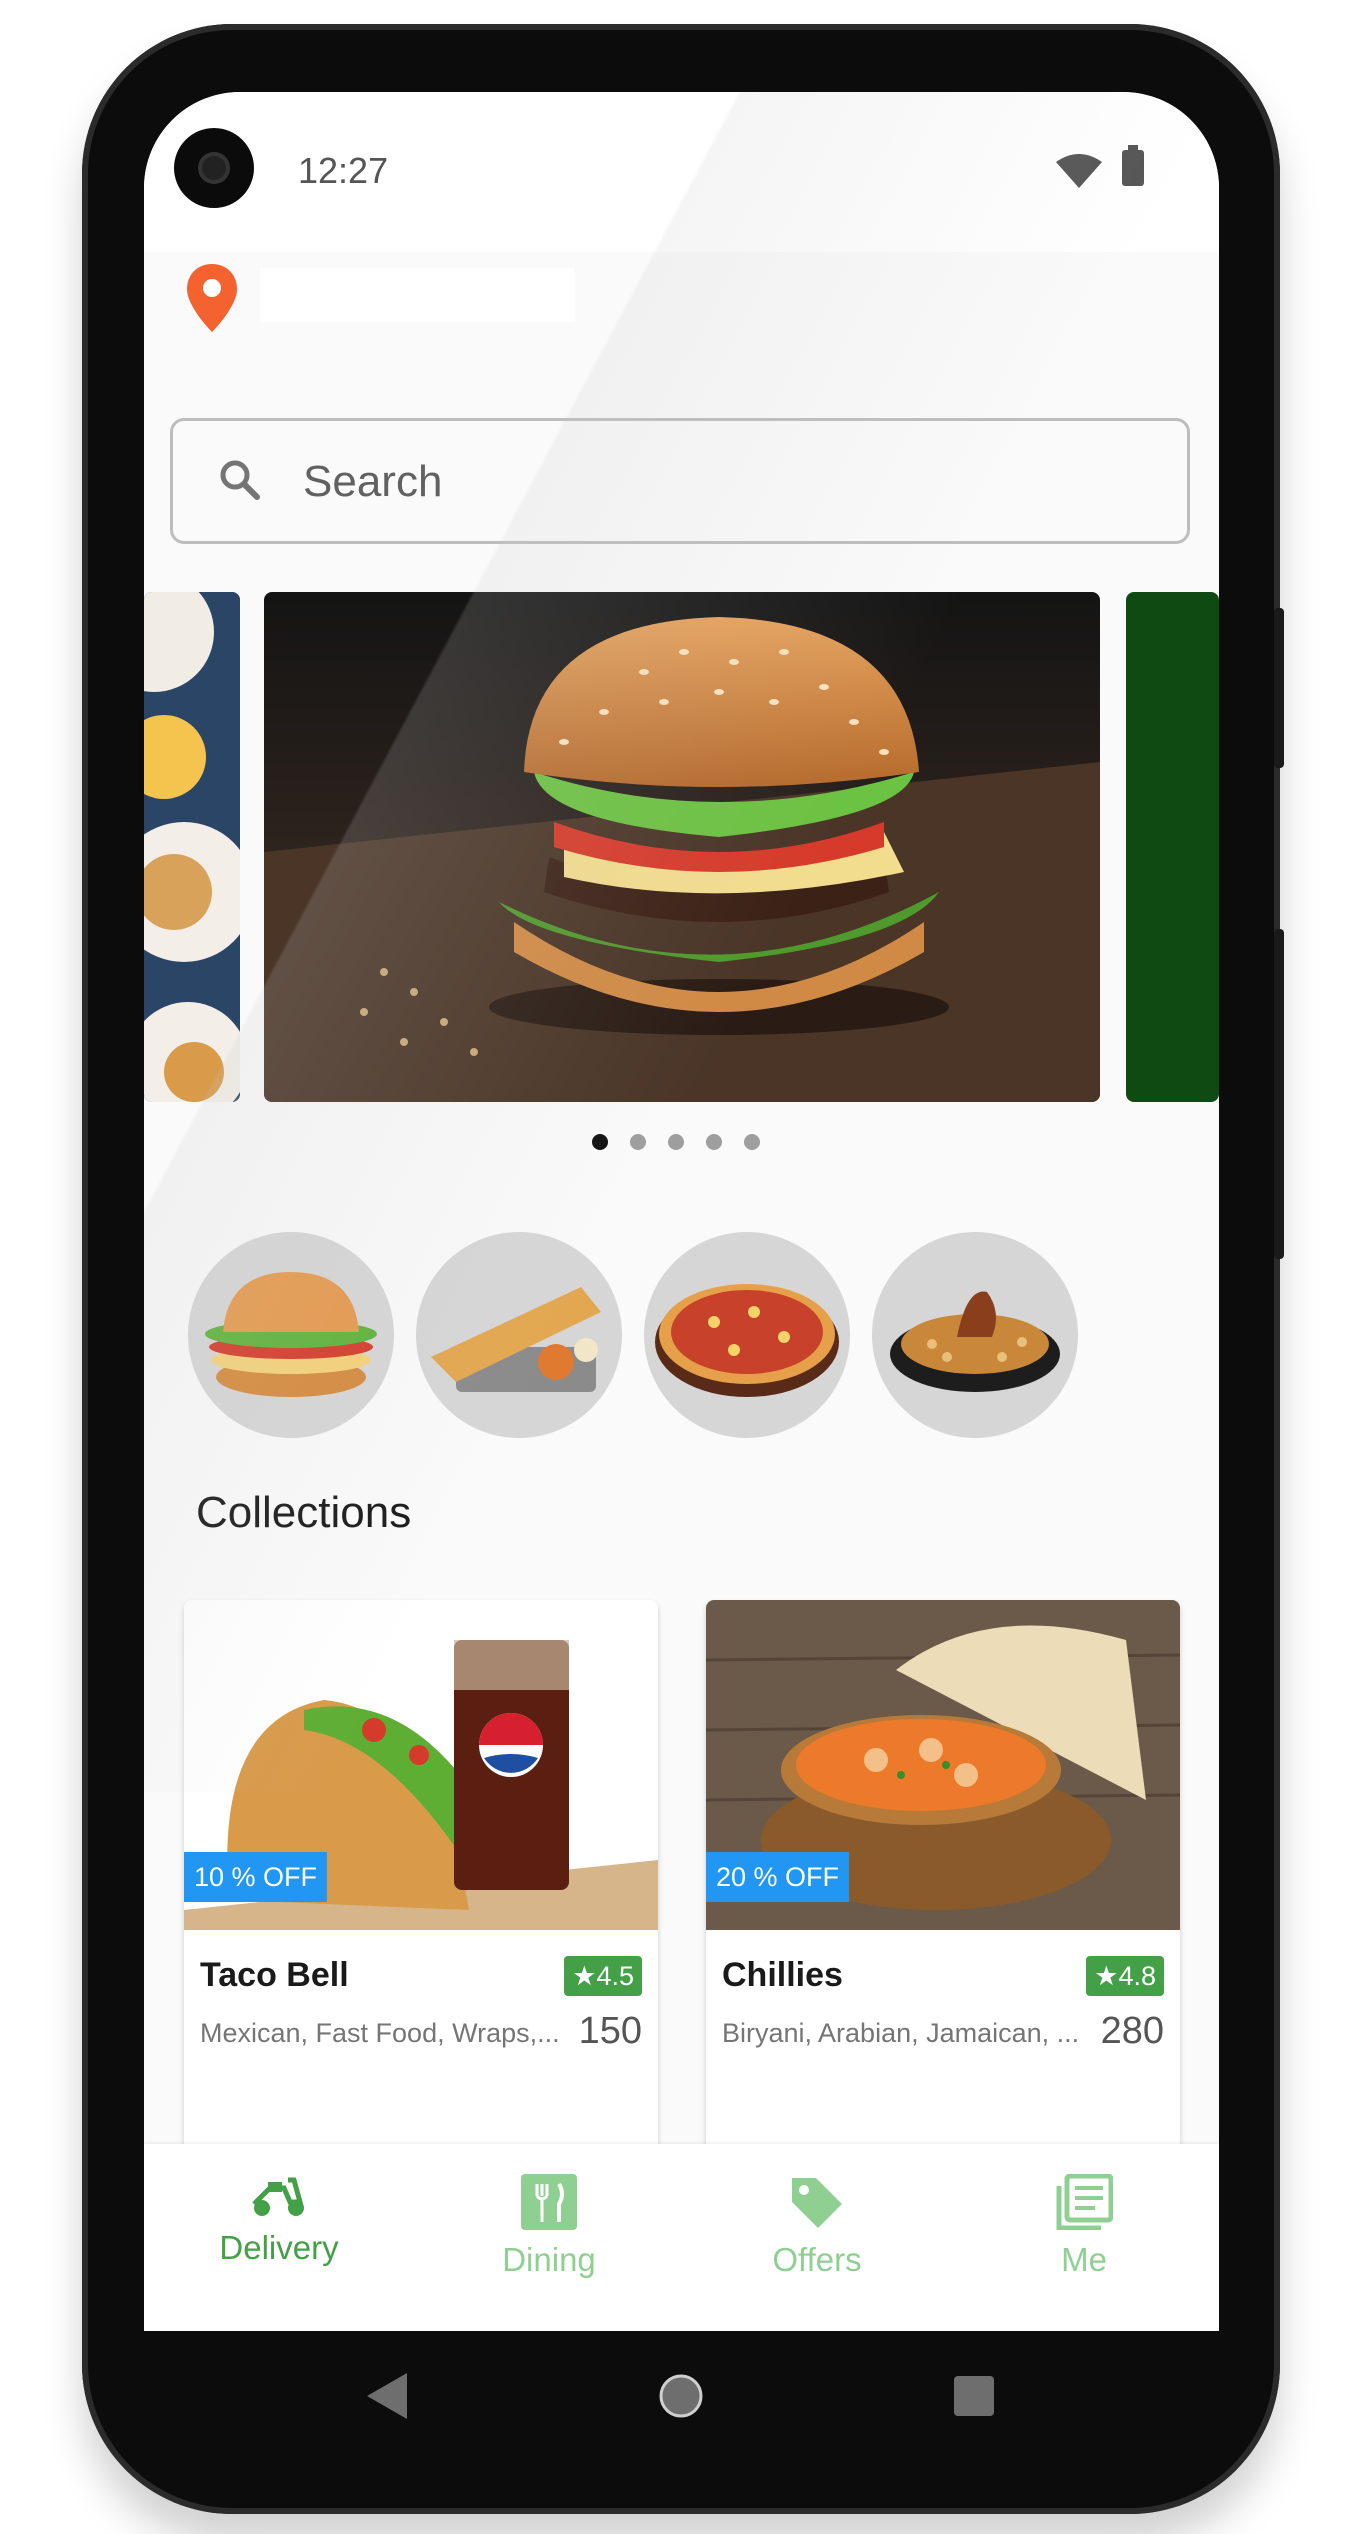  Describe the element at coordinates (256, 1877) in the screenshot. I see `offer-badge: 10 % OFF` at that location.